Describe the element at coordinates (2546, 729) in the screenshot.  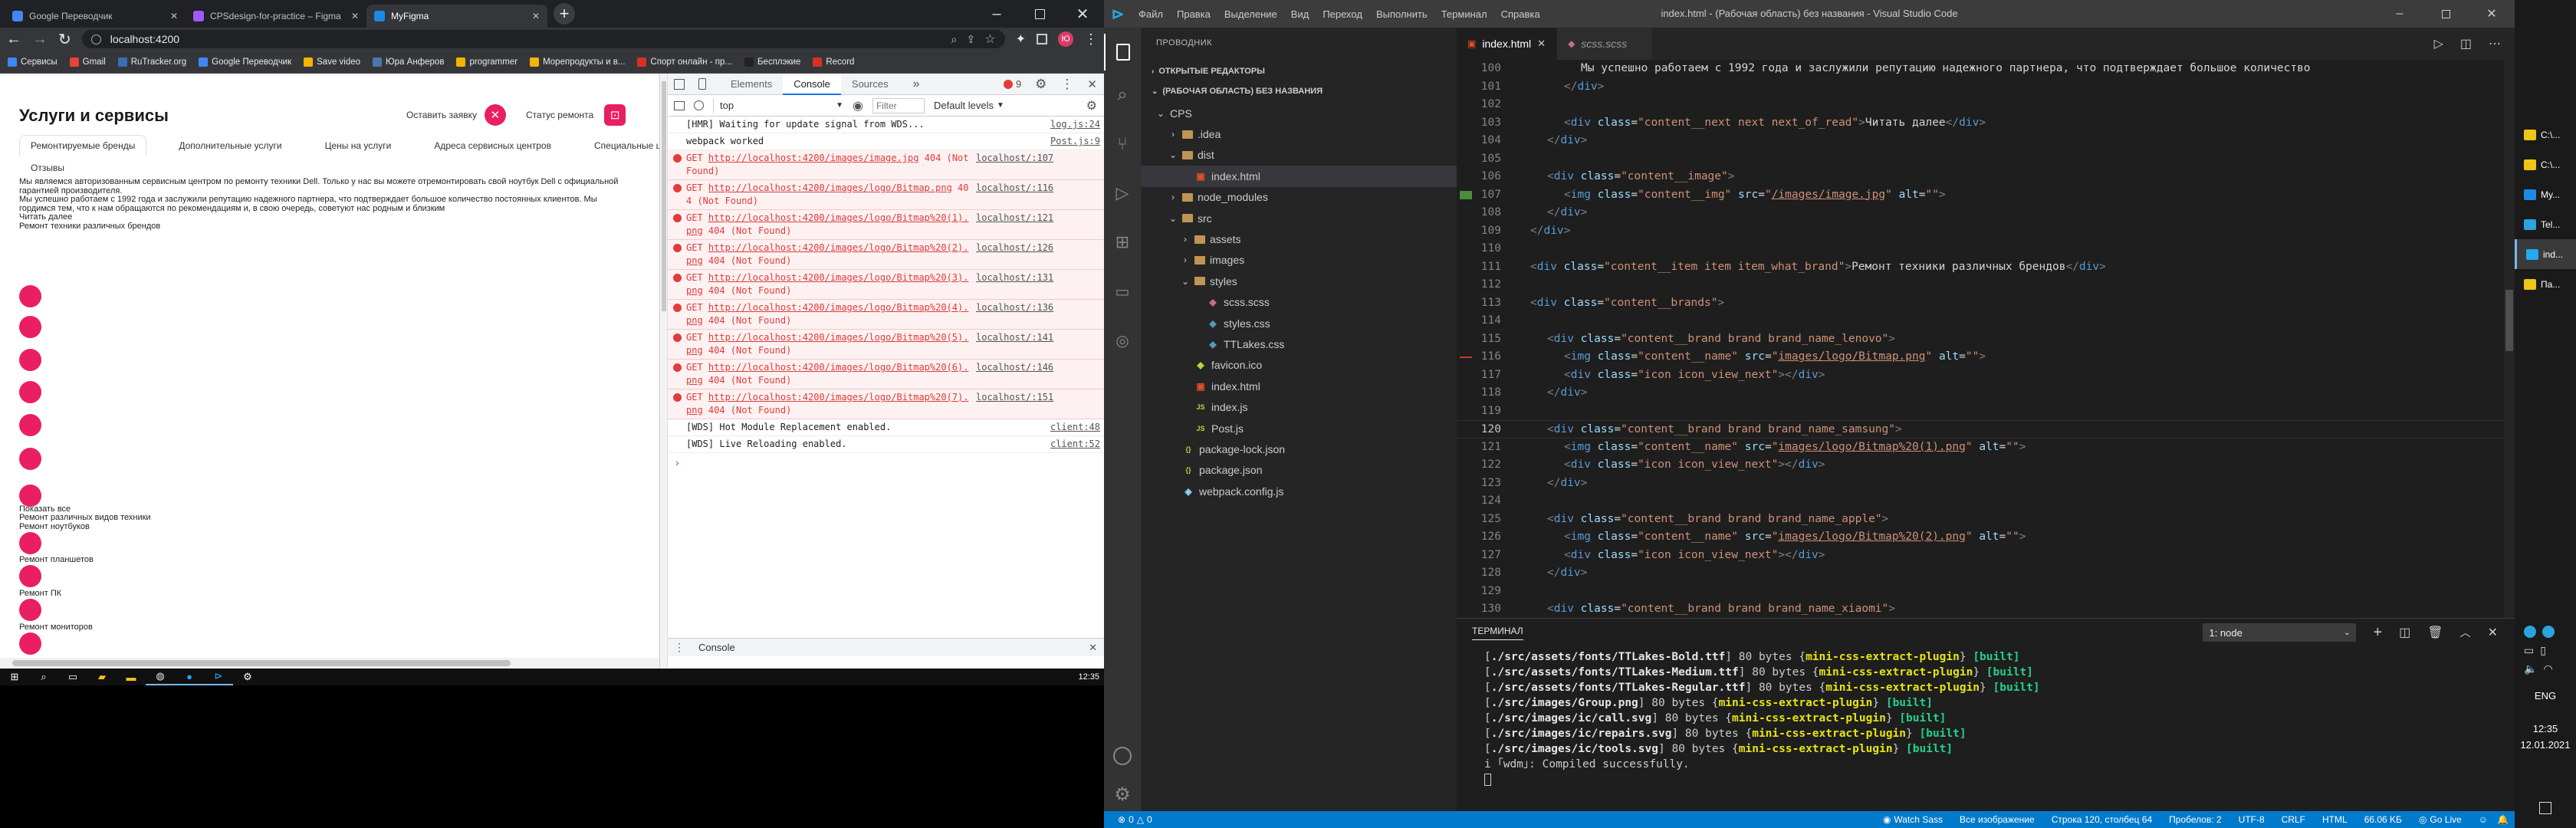
I see `system-clock: 12:35` at that location.